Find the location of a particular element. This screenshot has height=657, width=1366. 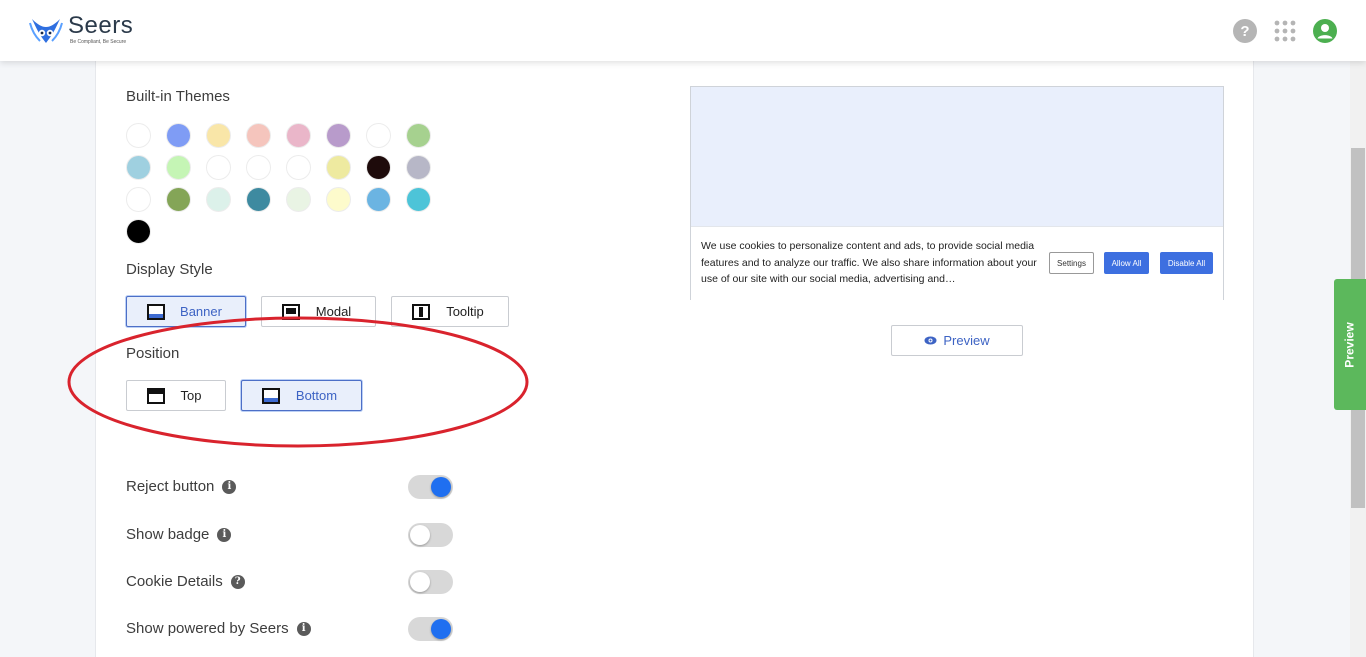

show-powered-by-label: Show powered by Seers i is located at coordinates (218, 628).